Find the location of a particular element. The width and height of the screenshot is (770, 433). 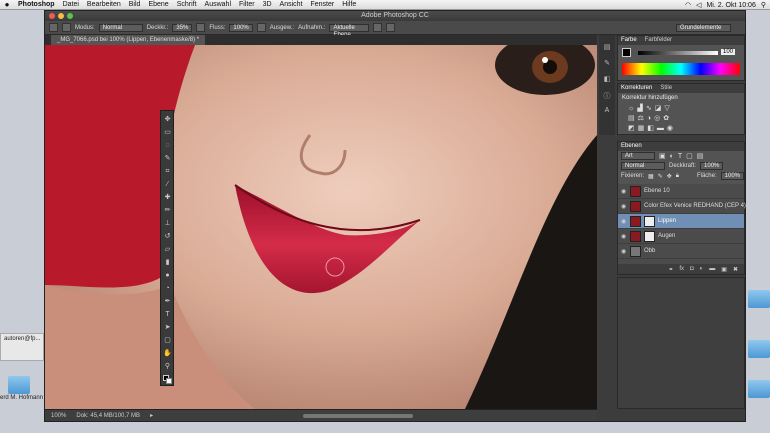

opacity-field: 100% is located at coordinates (712, 166).